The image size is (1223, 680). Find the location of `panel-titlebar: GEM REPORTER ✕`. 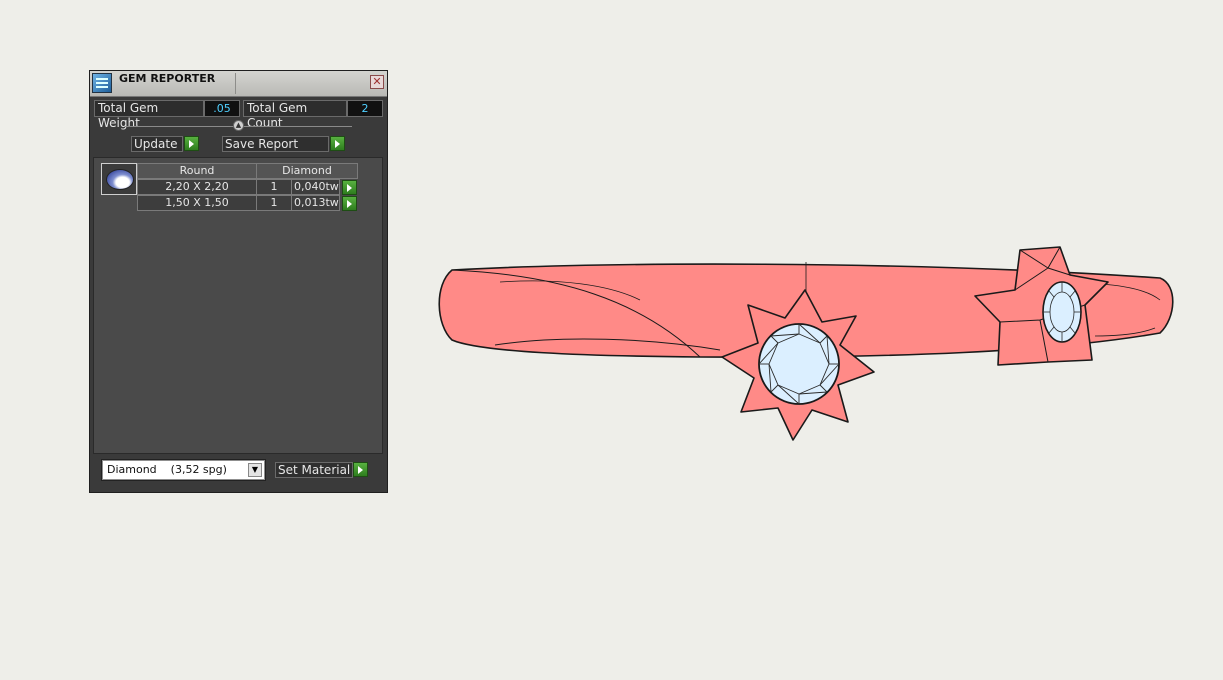

panel-titlebar: GEM REPORTER ✕ is located at coordinates (238, 84).